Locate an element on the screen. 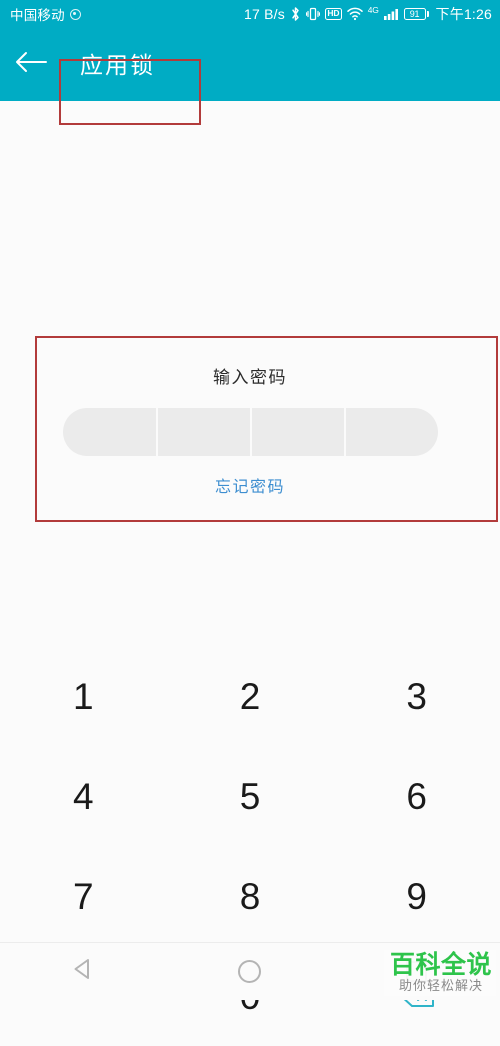 The height and width of the screenshot is (1046, 500). key-5: 5 is located at coordinates (250, 796).